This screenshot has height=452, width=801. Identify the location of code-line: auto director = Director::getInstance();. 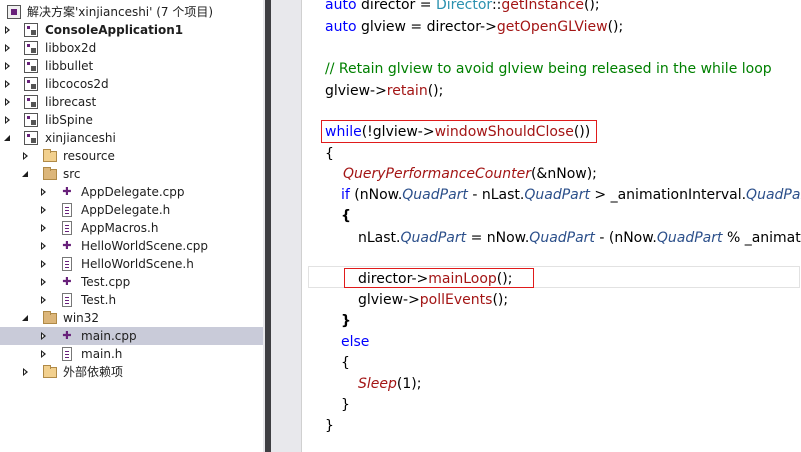
(462, 6).